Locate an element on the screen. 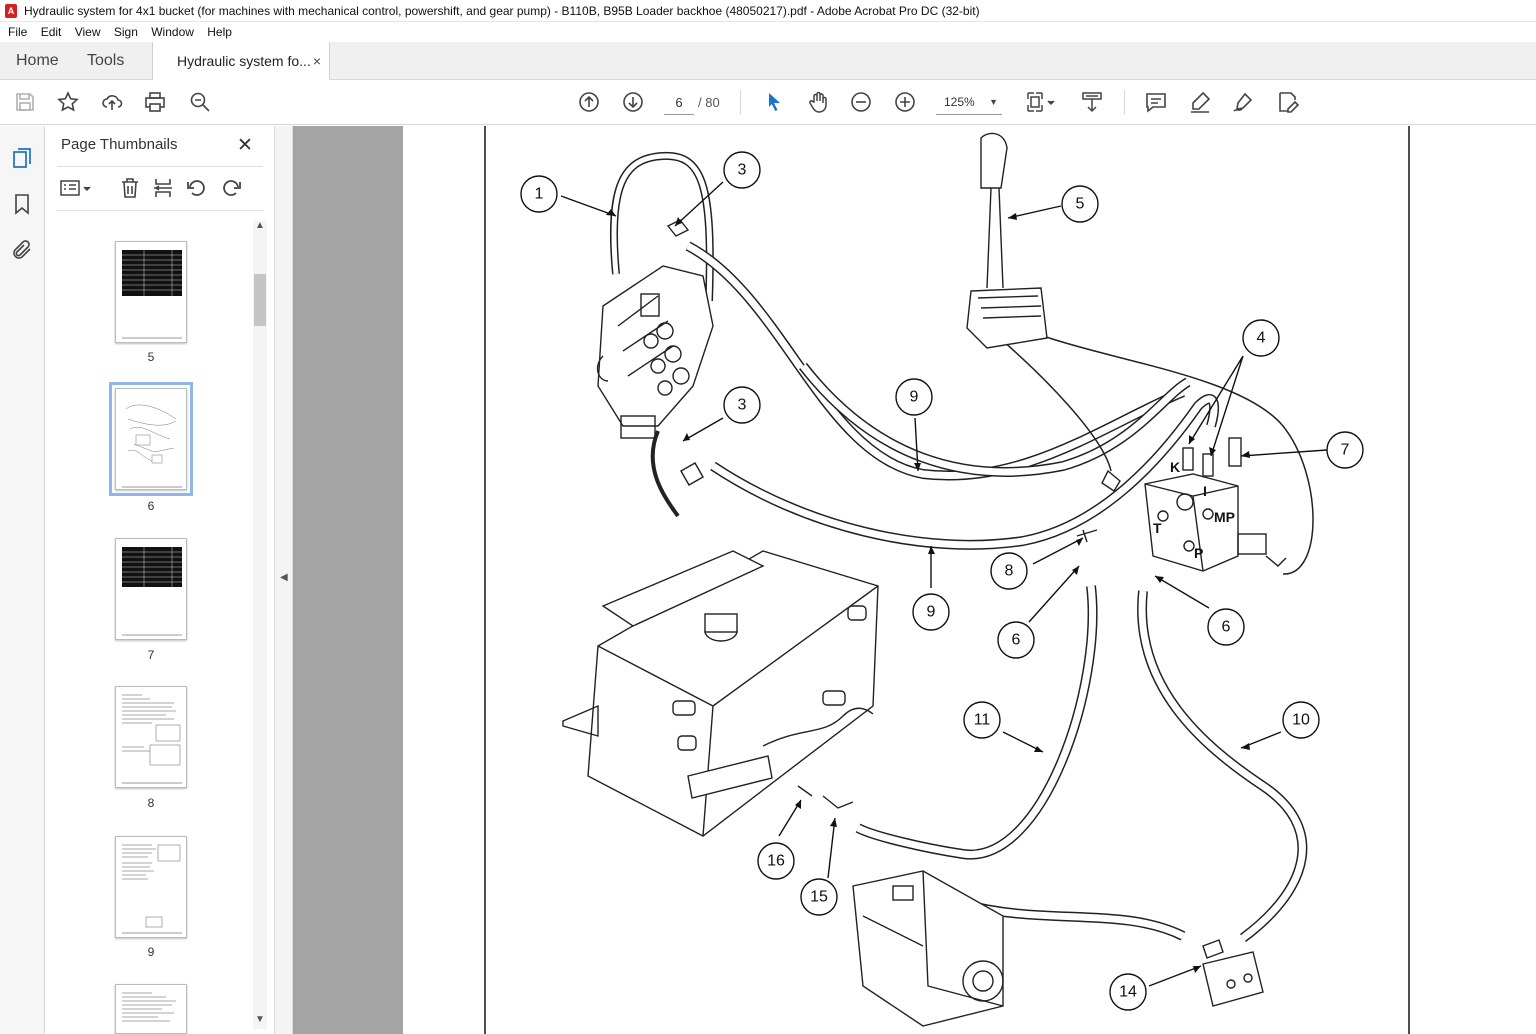  page-thumbnails-icon is located at coordinates (22, 158).